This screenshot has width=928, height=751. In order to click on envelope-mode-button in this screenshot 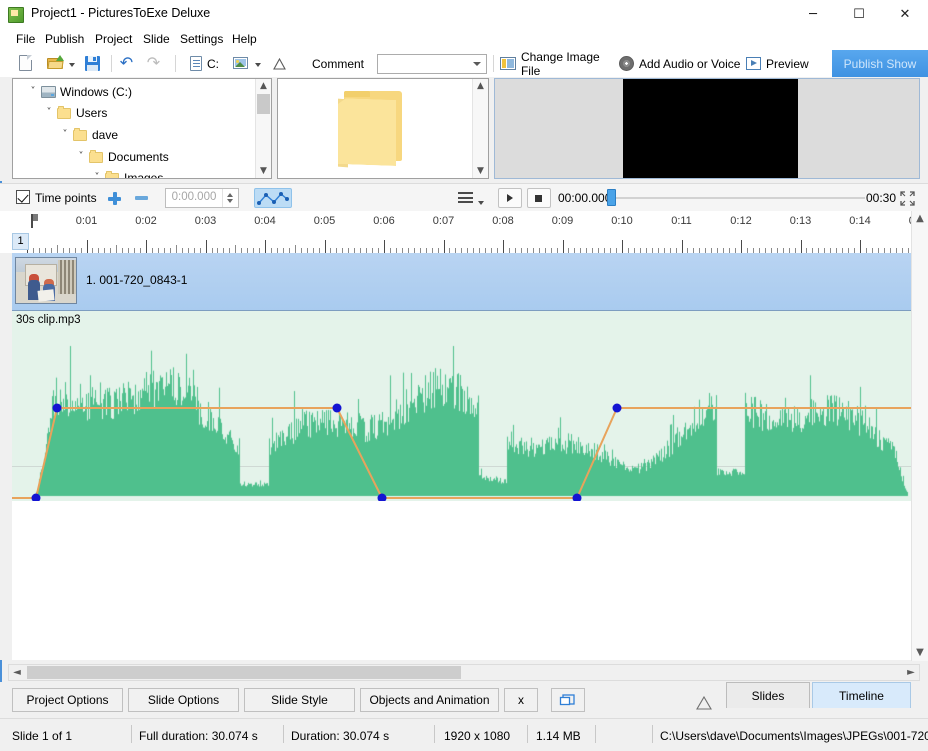, I will do `click(273, 198)`.